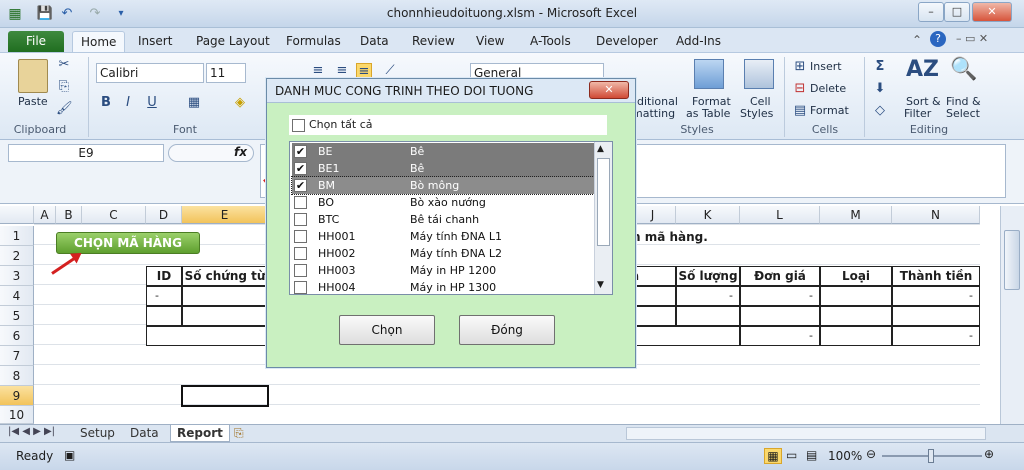 The image size is (1024, 470). I want to click on row-header: 5, so click(17, 316).